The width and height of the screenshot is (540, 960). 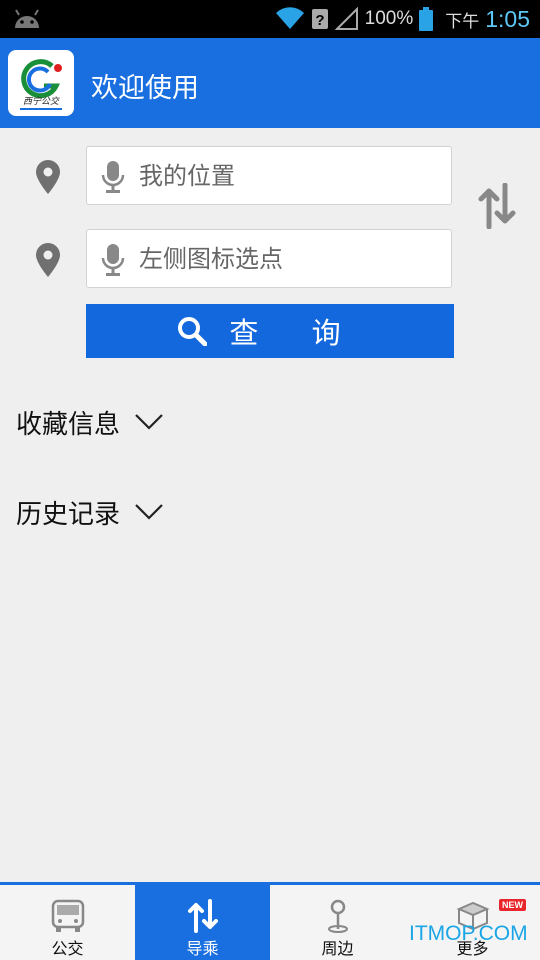 I want to click on swap-direction-icon, so click(x=497, y=206).